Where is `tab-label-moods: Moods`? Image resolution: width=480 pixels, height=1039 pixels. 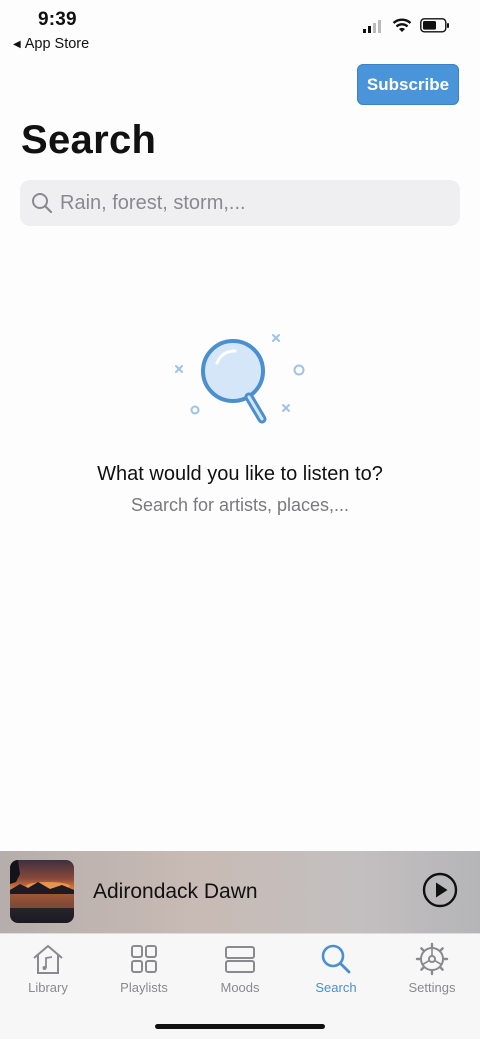 tab-label-moods: Moods is located at coordinates (240, 987).